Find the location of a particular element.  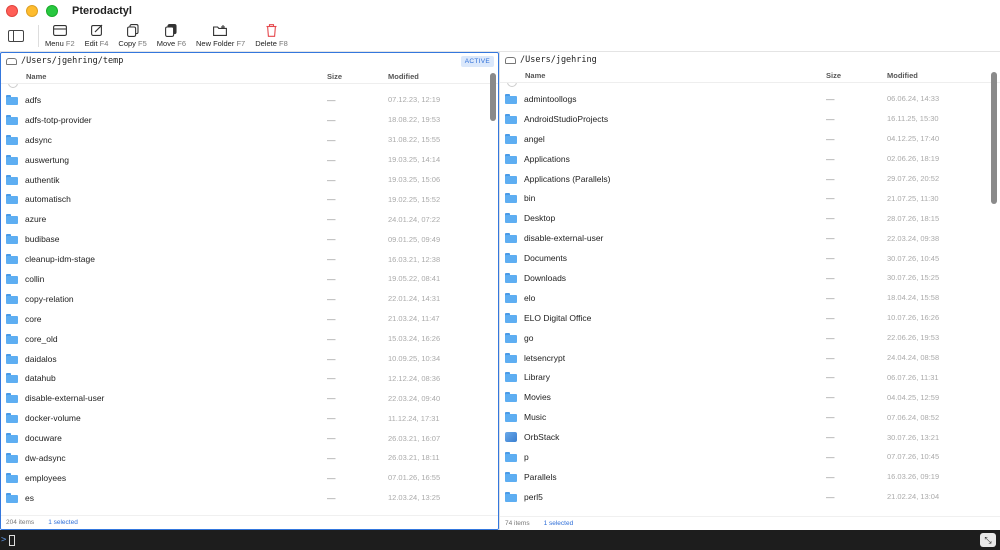

file-row: admintoollogs — 06.06.24, 14:33 is located at coordinates (750, 99).